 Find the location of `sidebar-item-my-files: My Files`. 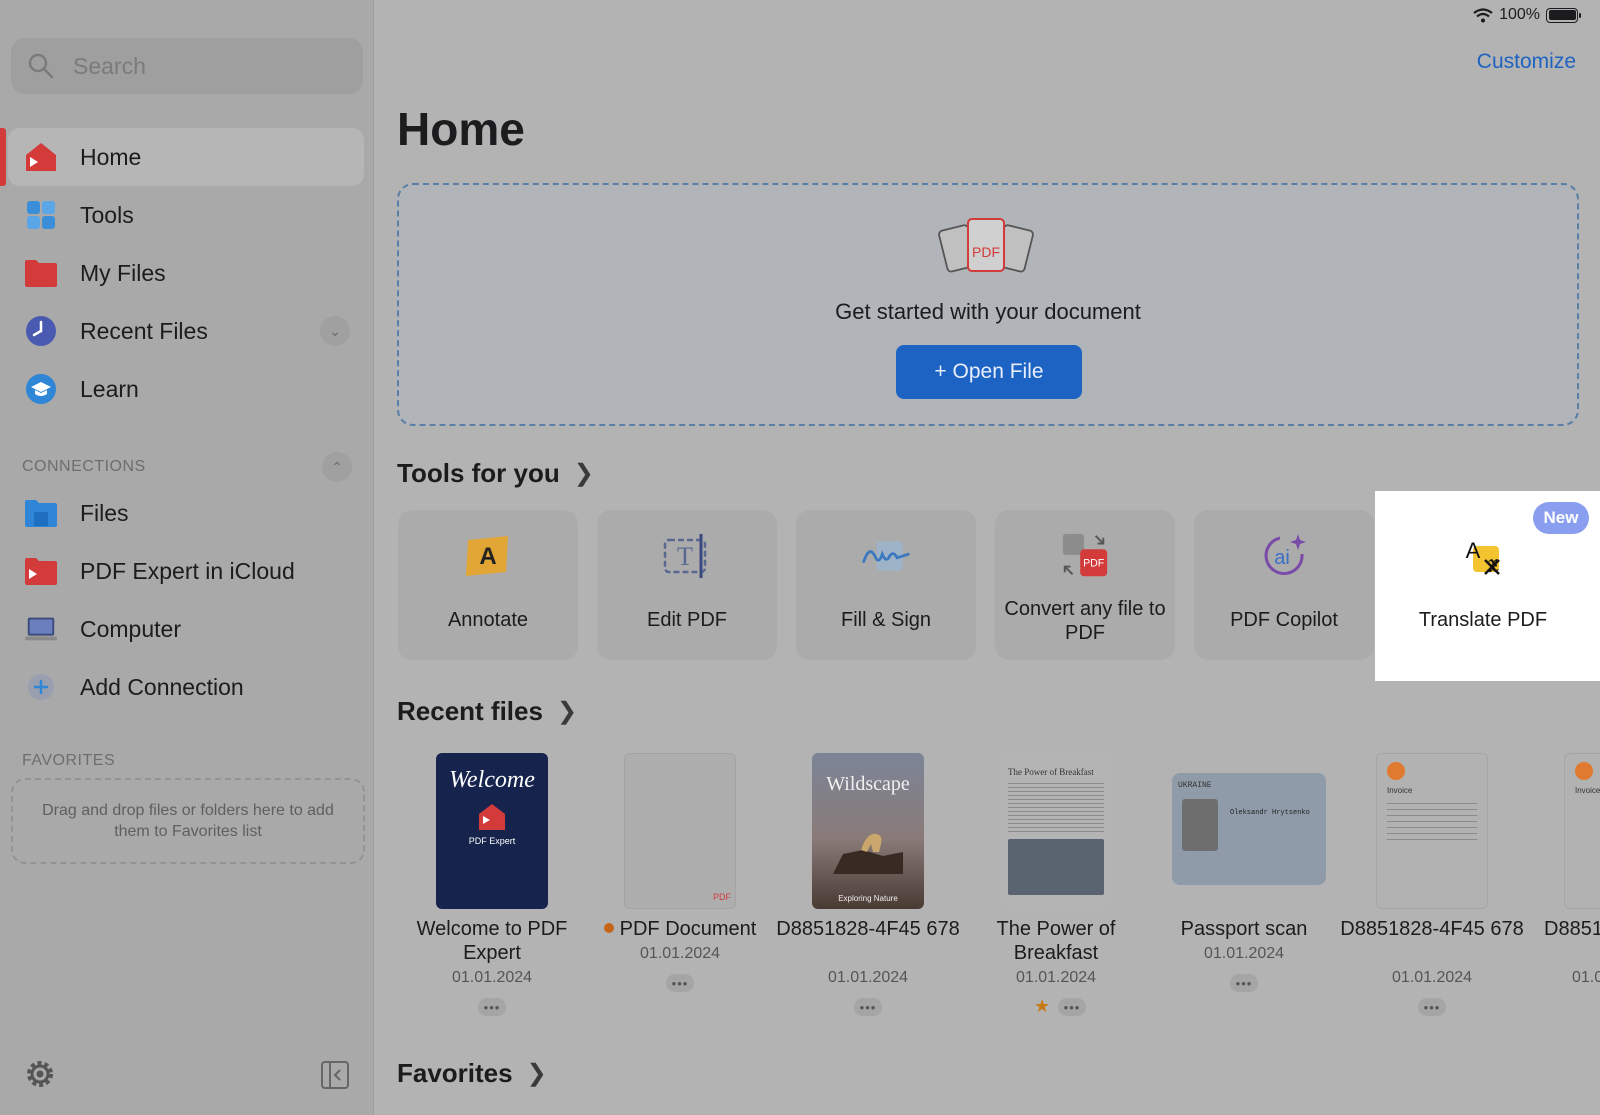

sidebar-item-my-files: My Files is located at coordinates (186, 273).